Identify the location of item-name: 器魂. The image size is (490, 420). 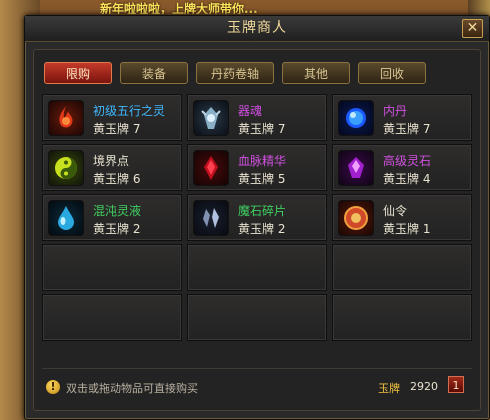
(250, 111).